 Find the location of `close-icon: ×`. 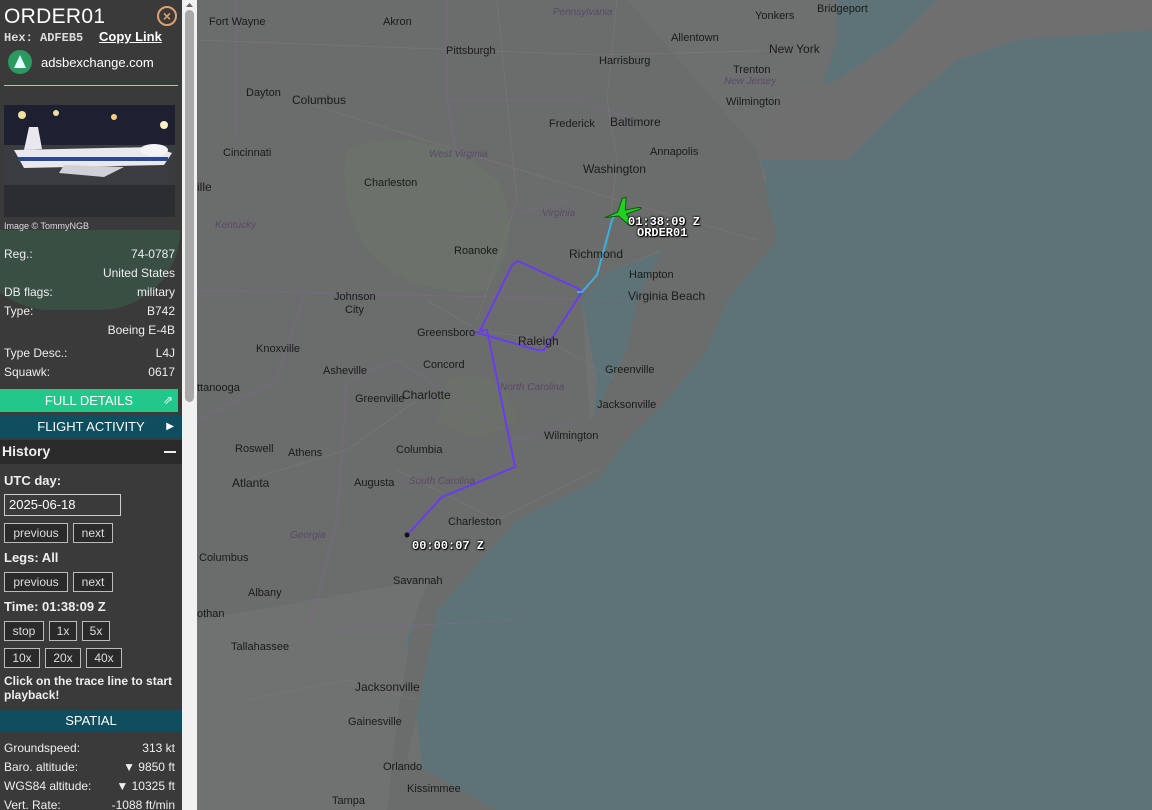

close-icon: × is located at coordinates (167, 16).